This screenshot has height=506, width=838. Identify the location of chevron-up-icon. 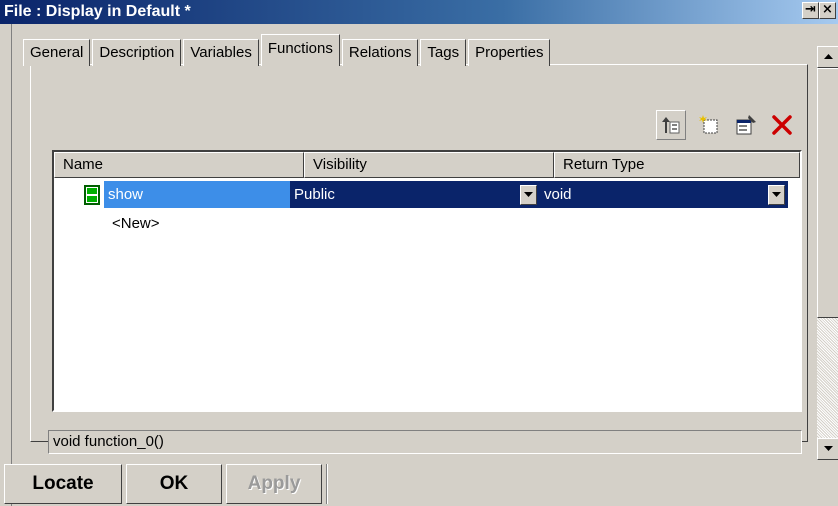
(828, 56).